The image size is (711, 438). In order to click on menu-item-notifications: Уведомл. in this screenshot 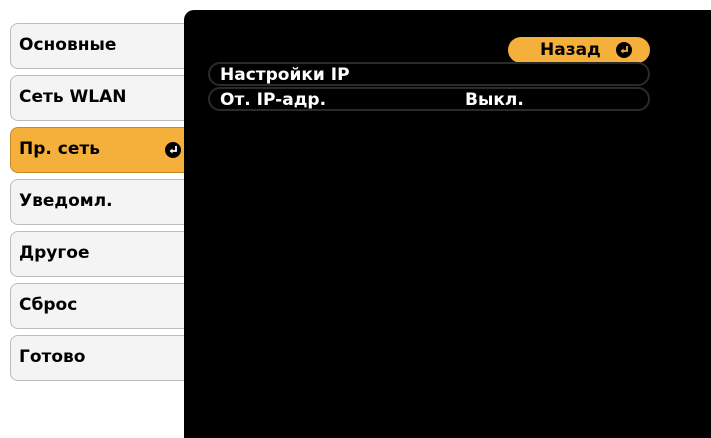, I will do `click(103, 202)`.